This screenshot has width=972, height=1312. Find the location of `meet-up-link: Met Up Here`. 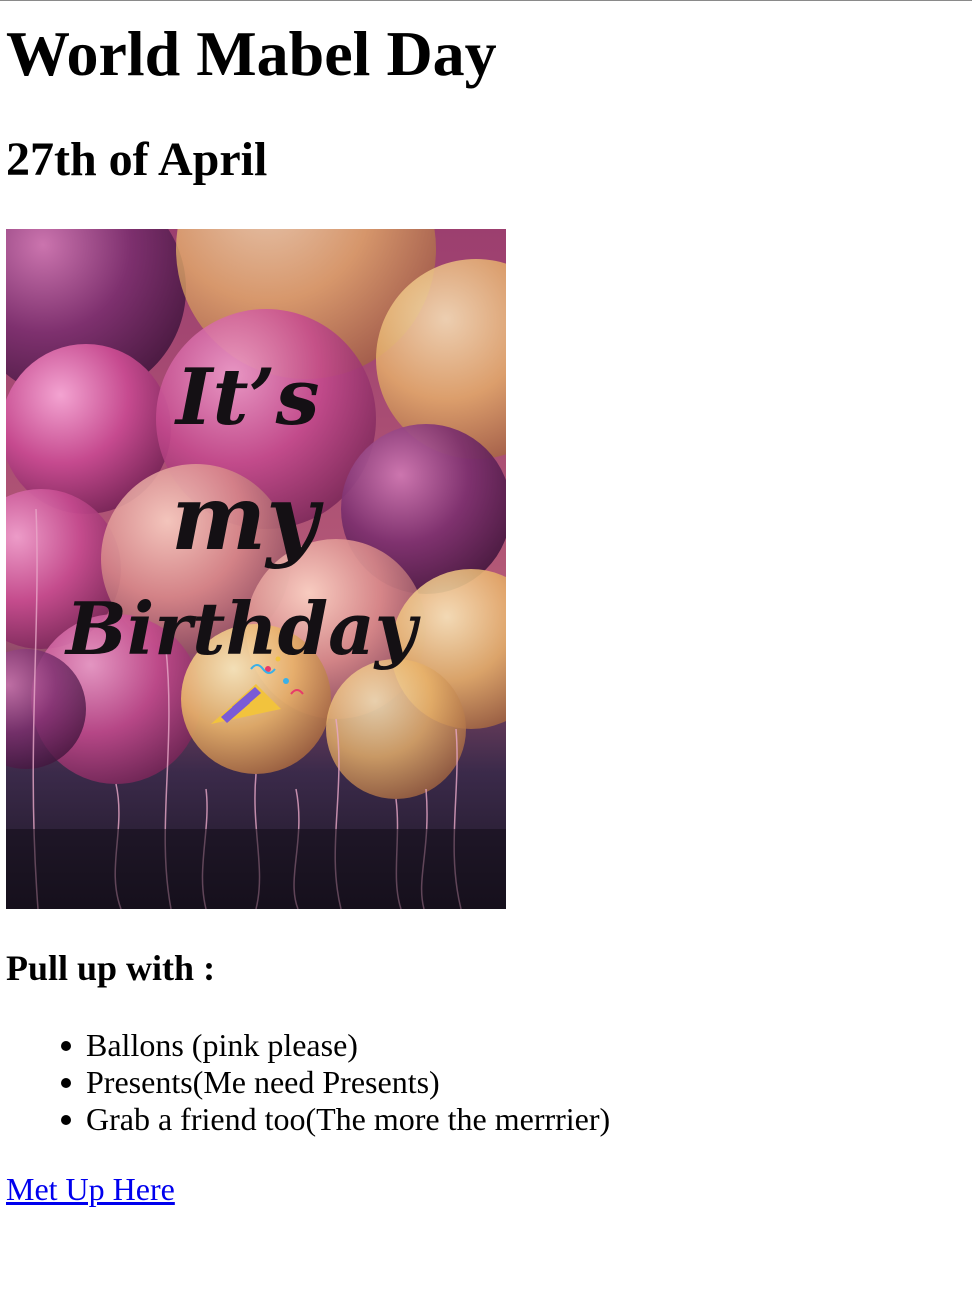

meet-up-link: Met Up Here is located at coordinates (90, 1189).